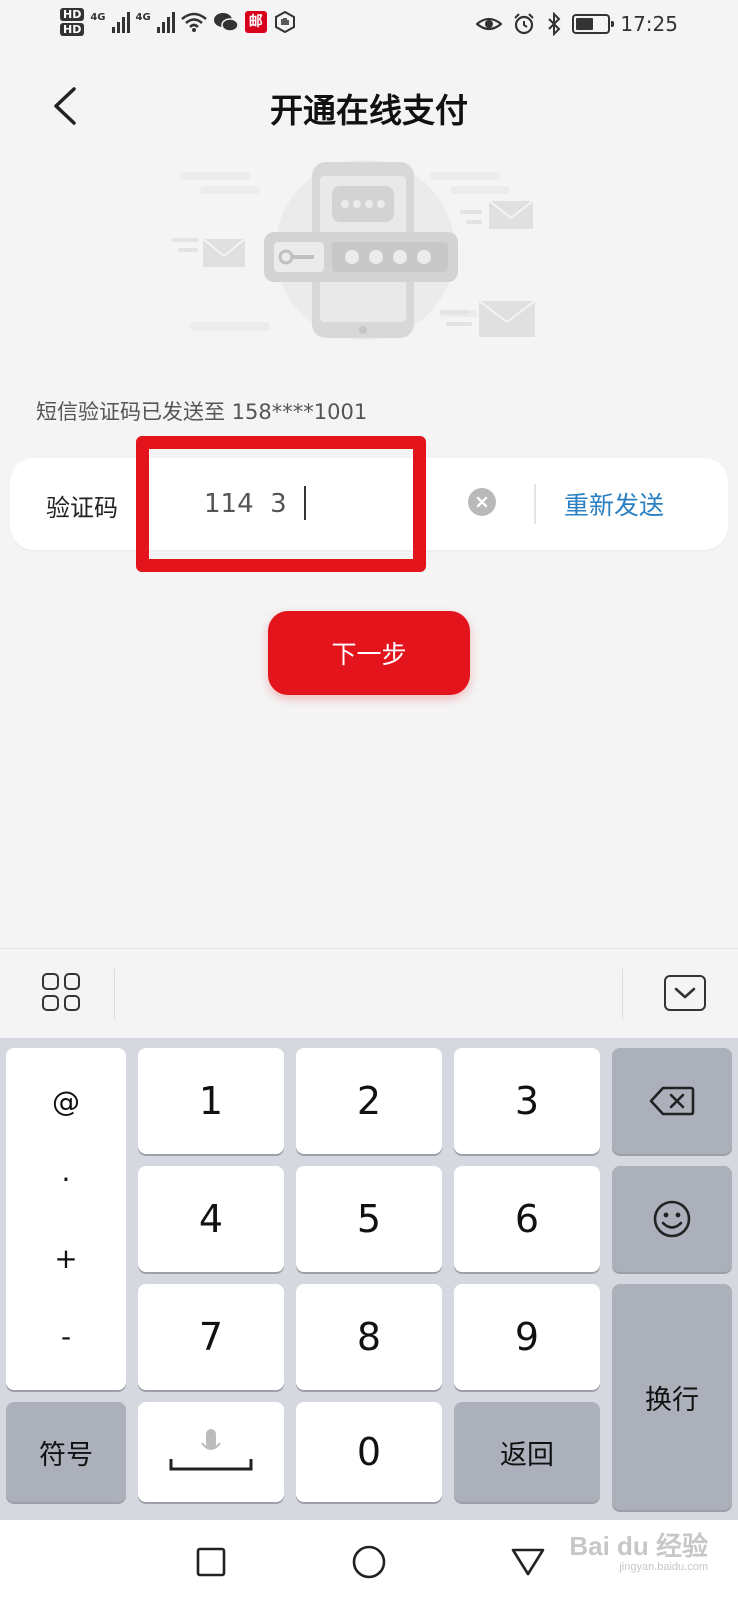  I want to click on key-1: 1, so click(211, 1101).